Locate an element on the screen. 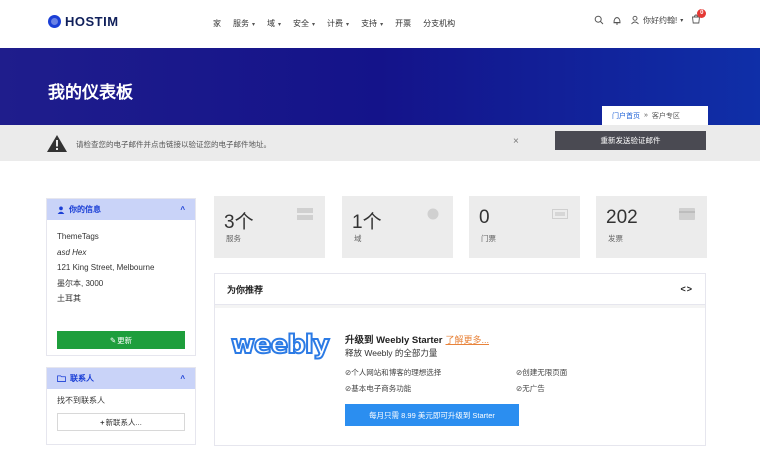  stat-tile-services: 3个 服务 is located at coordinates (269, 227).